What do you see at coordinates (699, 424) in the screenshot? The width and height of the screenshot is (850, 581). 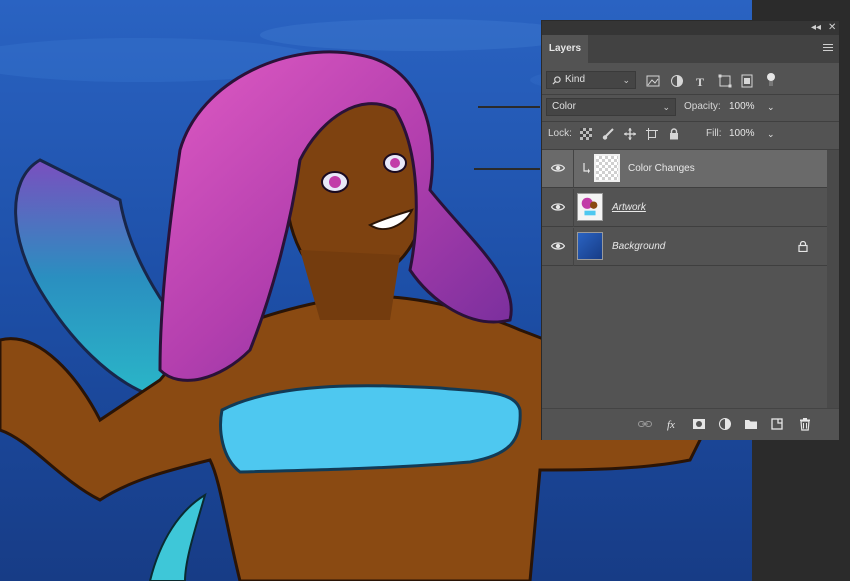 I see `mask-icon` at bounding box center [699, 424].